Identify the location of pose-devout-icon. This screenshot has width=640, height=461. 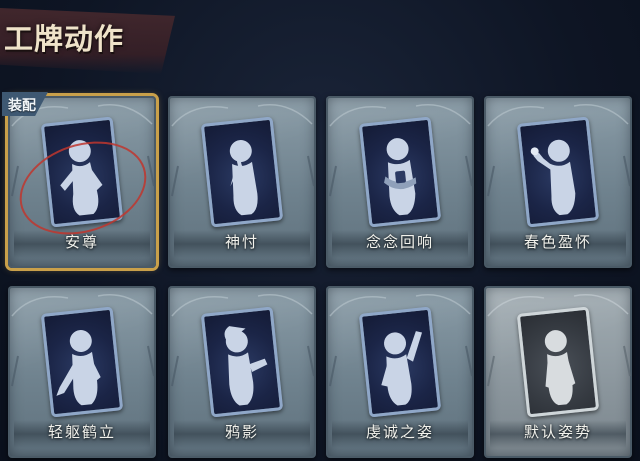
(402, 368).